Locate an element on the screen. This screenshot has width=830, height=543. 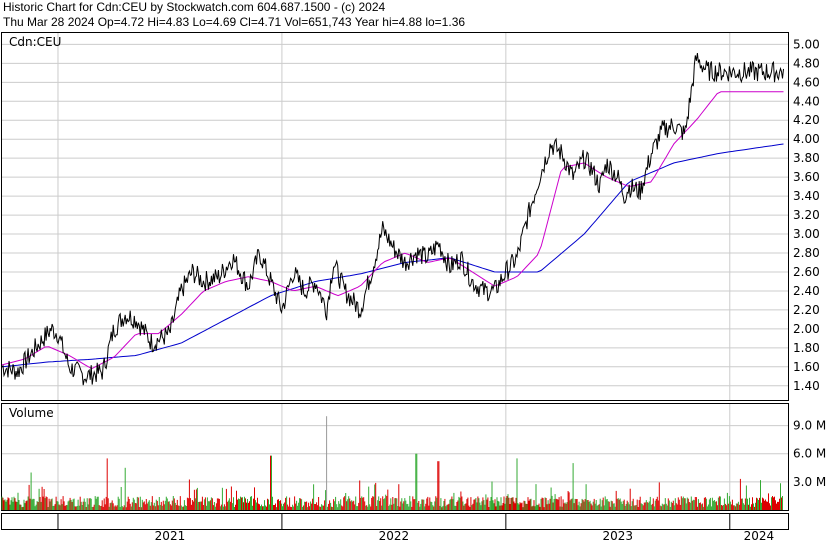
year-tick-label: 2024 is located at coordinates (759, 536).